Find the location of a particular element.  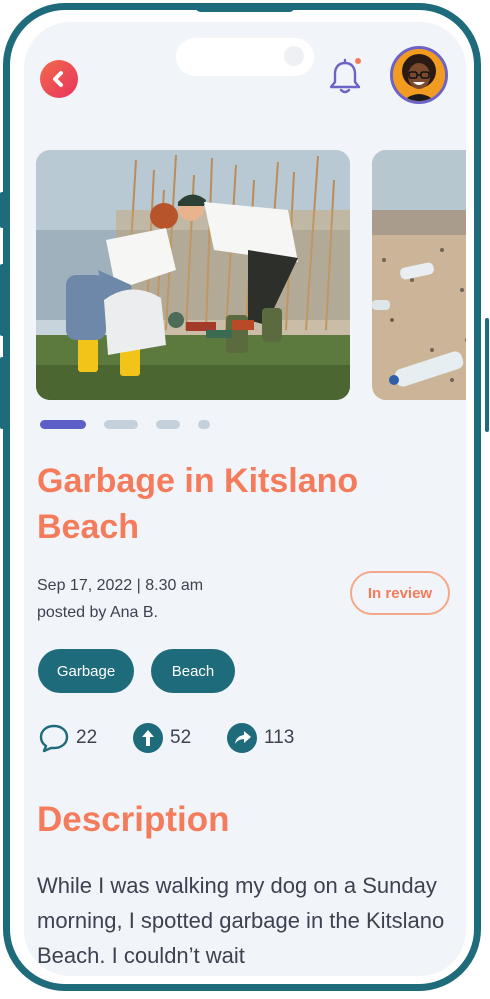

shares-count: 113 is located at coordinates (279, 737).